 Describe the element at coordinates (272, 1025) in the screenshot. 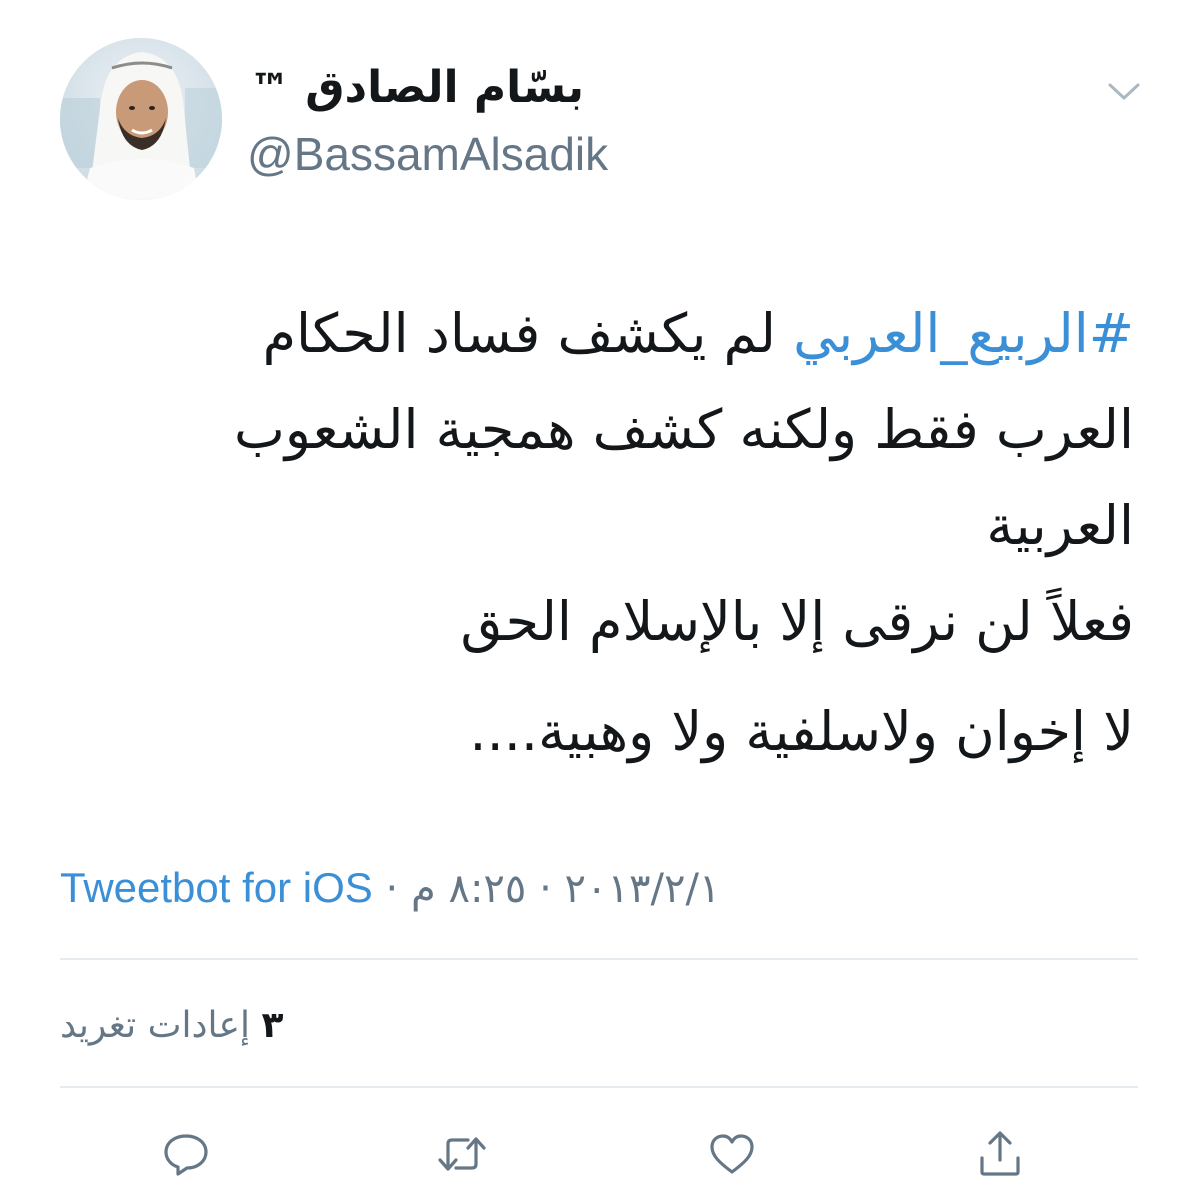

I see `retweet-count: ٣` at that location.